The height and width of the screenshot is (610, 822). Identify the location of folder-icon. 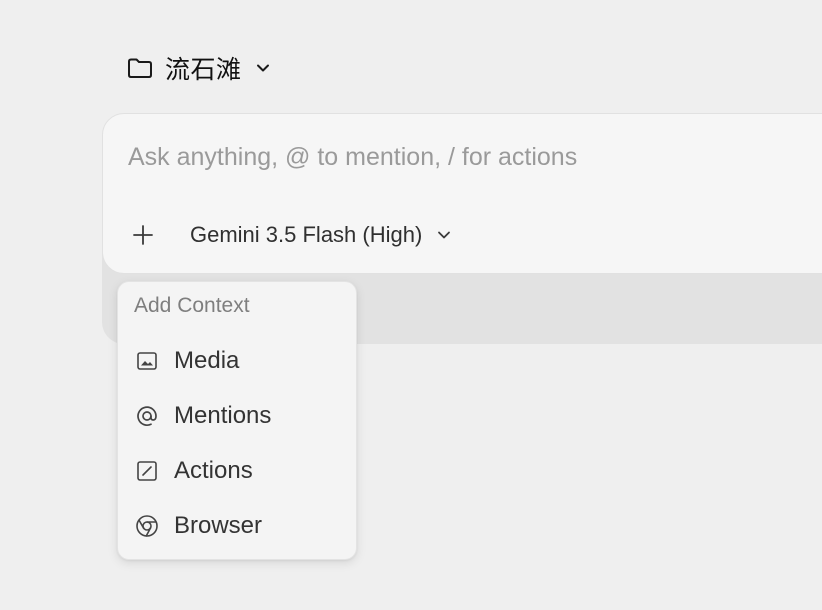
(140, 68).